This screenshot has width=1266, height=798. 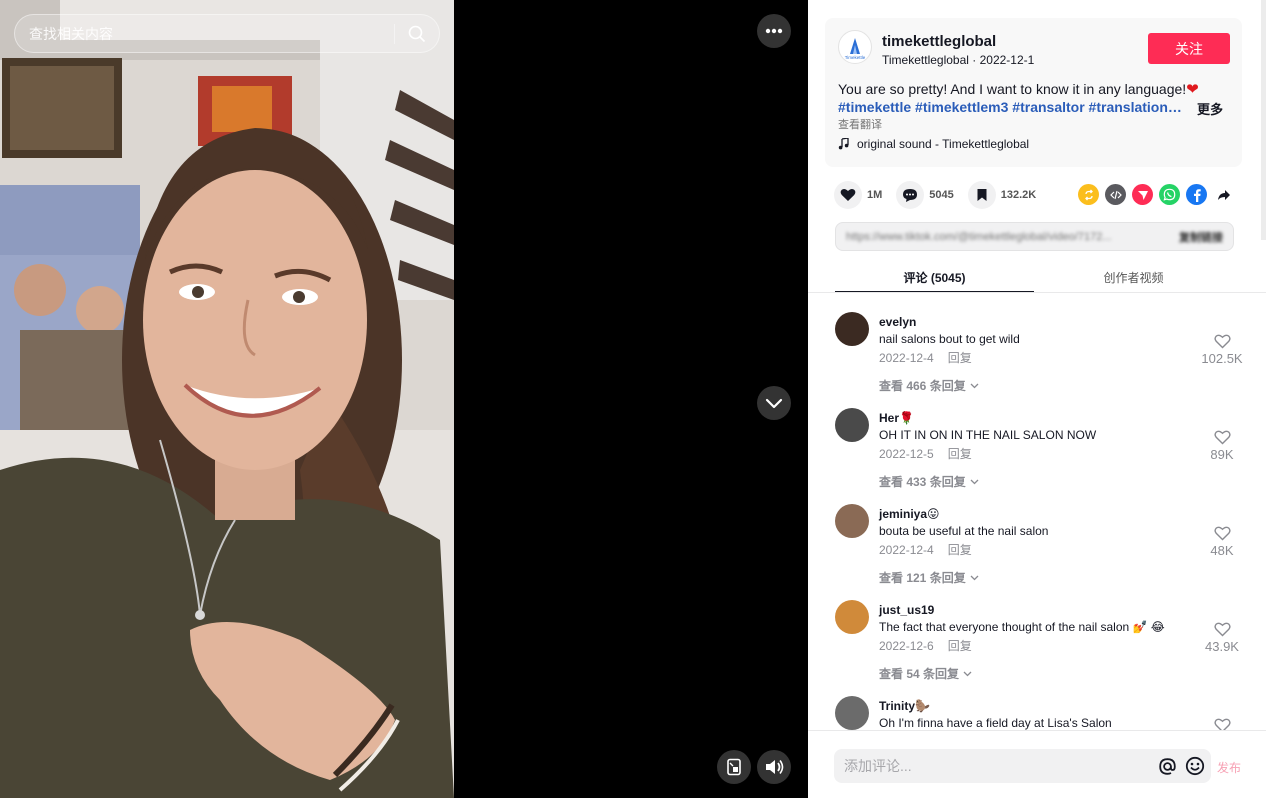 I want to click on comment-like-button: 48K, so click(x=1222, y=542).